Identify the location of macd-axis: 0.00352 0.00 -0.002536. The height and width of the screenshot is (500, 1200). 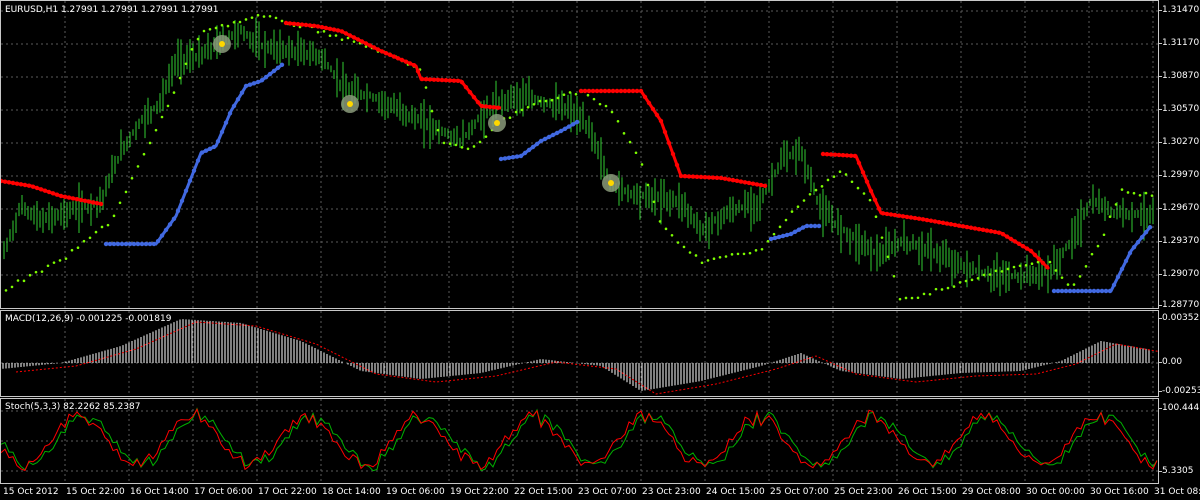
(1179, 353).